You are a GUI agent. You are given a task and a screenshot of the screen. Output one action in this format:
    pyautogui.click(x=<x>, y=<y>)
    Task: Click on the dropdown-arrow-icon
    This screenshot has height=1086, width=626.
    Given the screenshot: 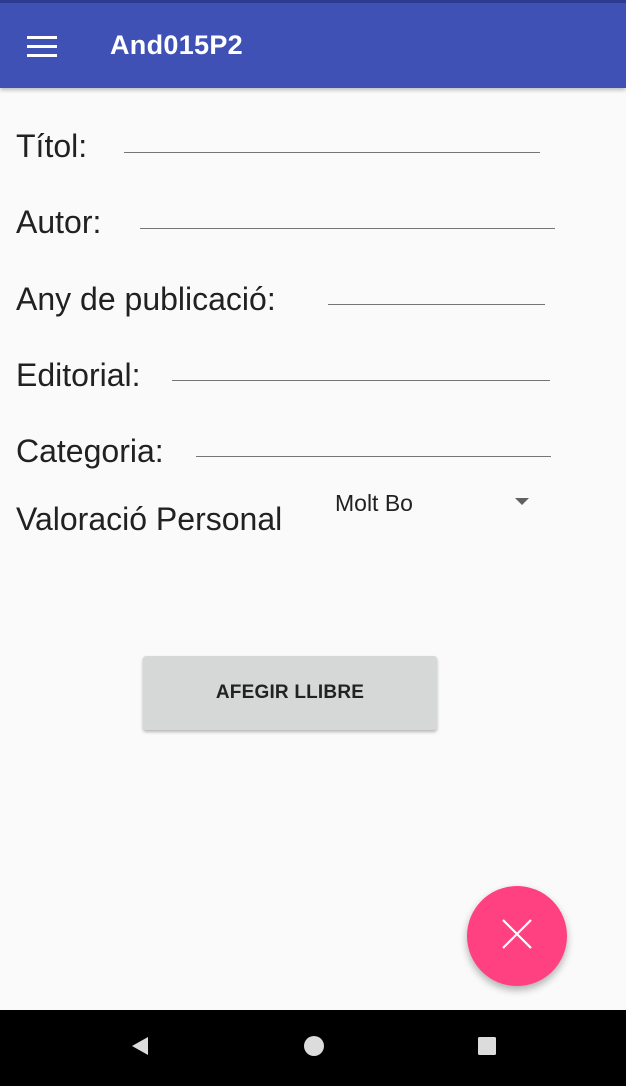 What is the action you would take?
    pyautogui.click(x=522, y=501)
    